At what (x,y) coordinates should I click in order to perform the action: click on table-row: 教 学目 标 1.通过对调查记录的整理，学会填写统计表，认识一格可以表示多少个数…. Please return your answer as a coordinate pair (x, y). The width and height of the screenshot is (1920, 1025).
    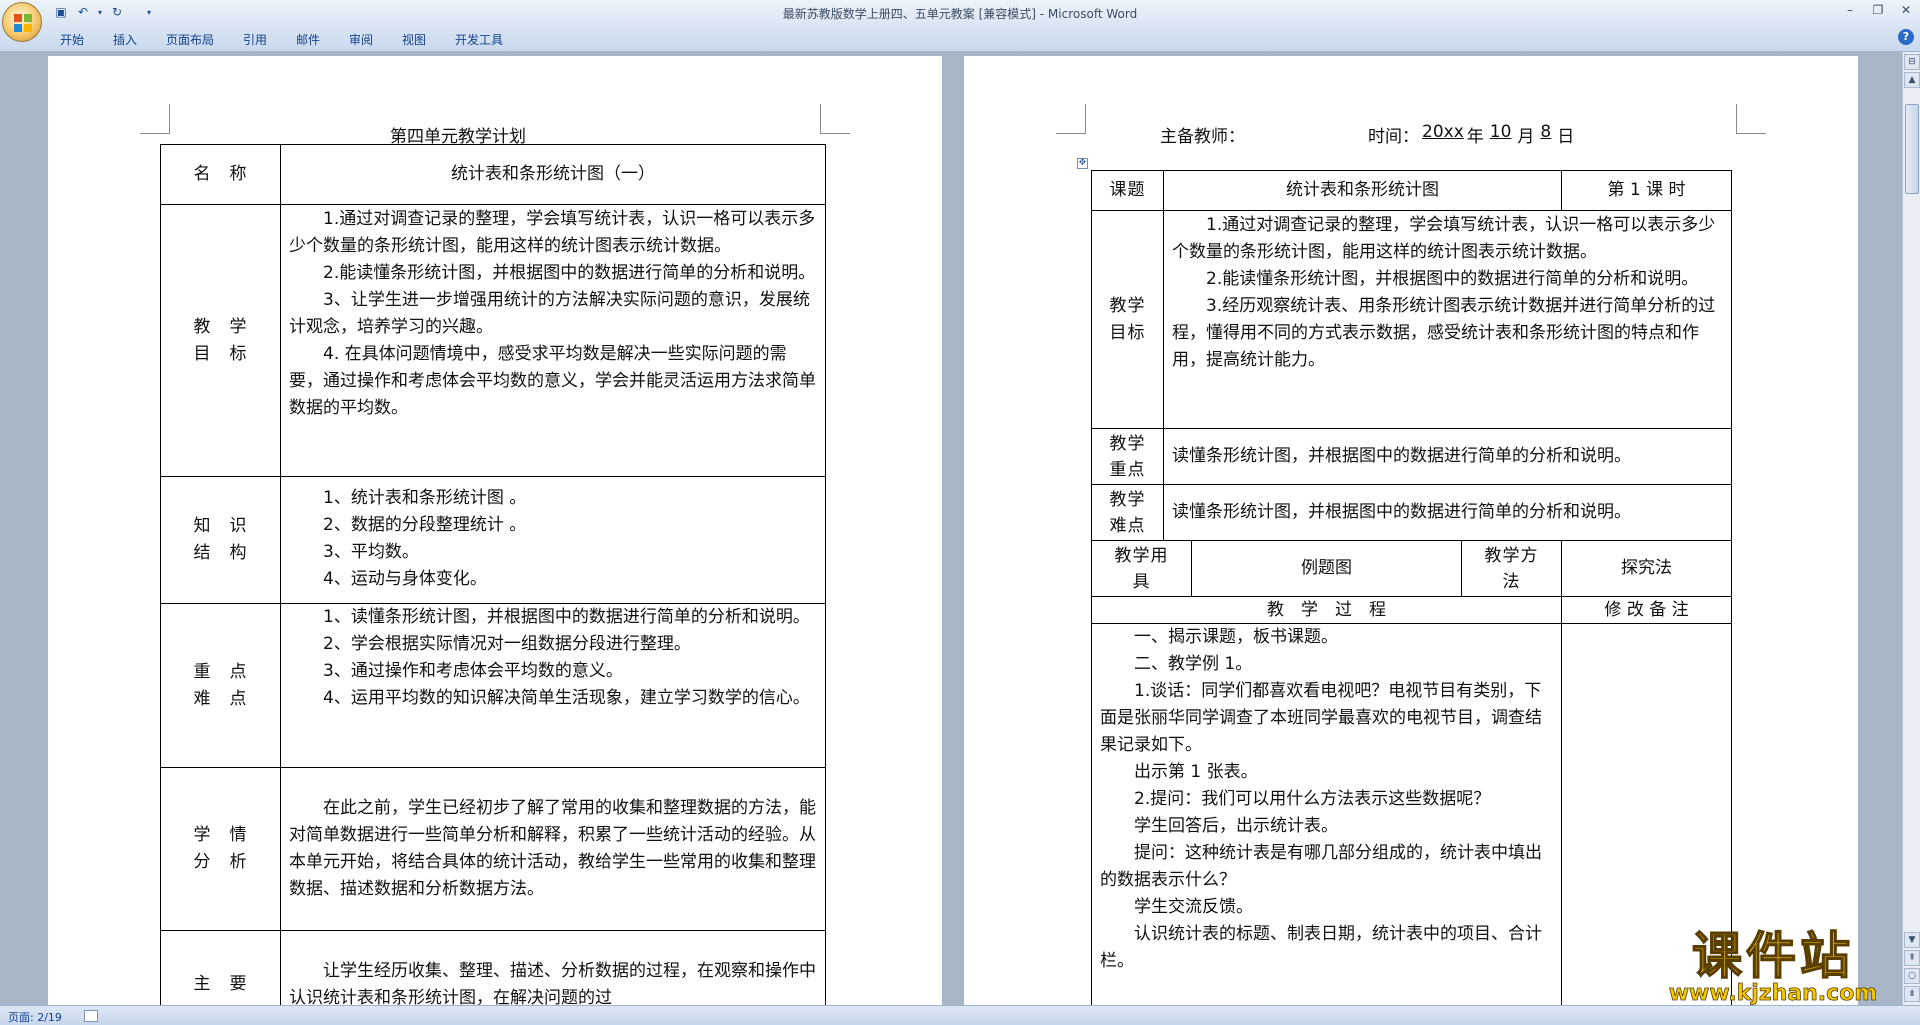
    Looking at the image, I should click on (493, 340).